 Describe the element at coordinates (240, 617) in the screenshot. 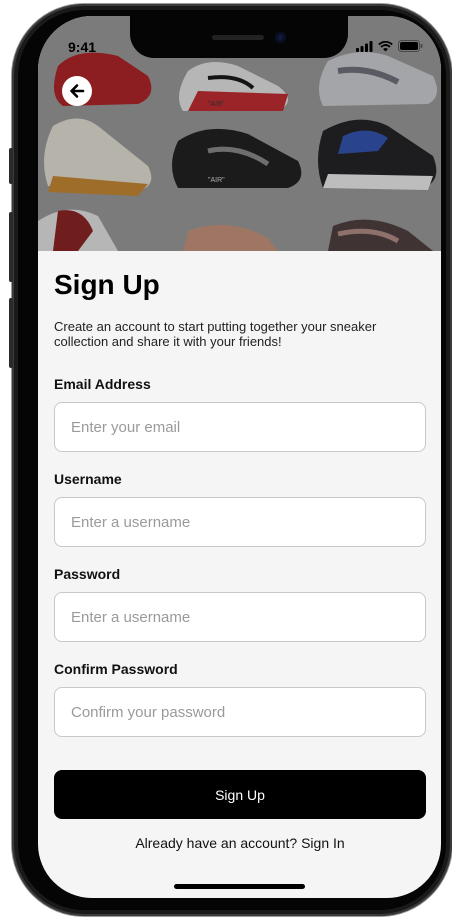

I see `password-input` at that location.